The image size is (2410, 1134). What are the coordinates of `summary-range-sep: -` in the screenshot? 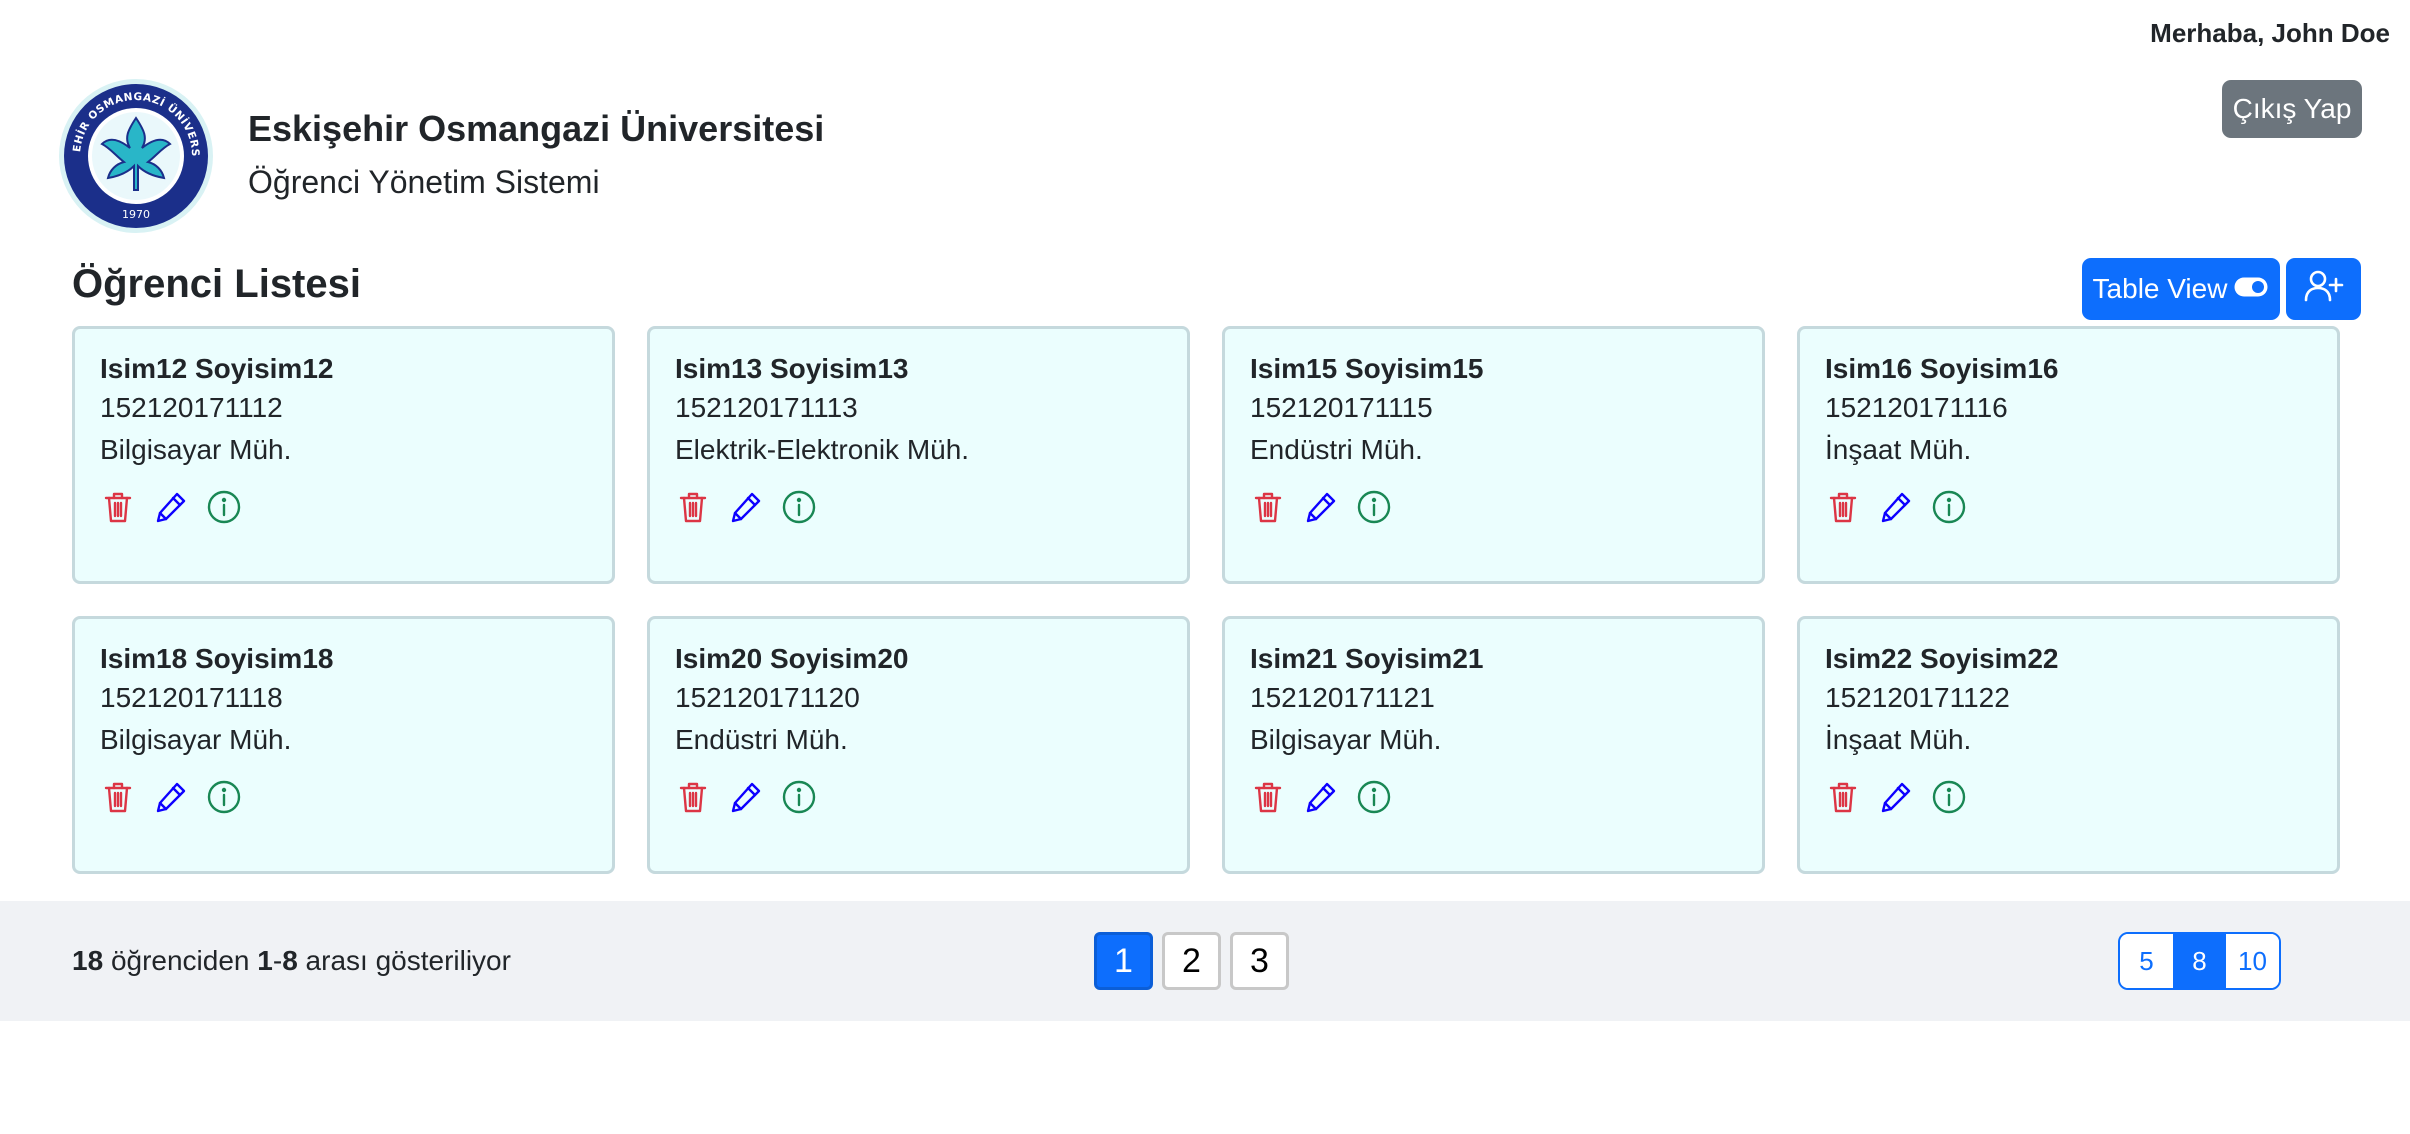 It's located at (277, 960).